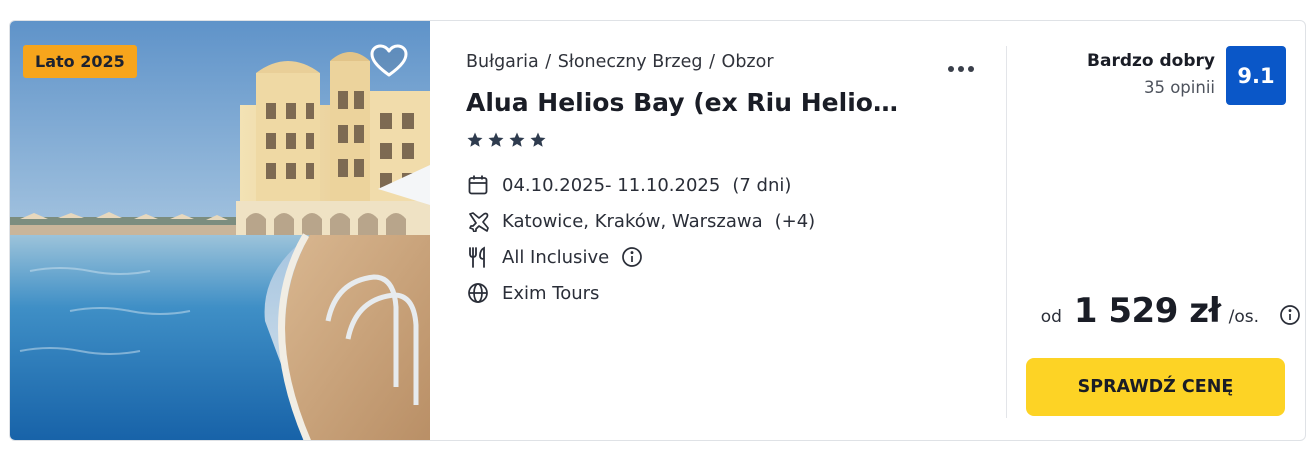 Image resolution: width=1315 pixels, height=452 pixels. What do you see at coordinates (1243, 317) in the screenshot?
I see `price-unit: /os.` at bounding box center [1243, 317].